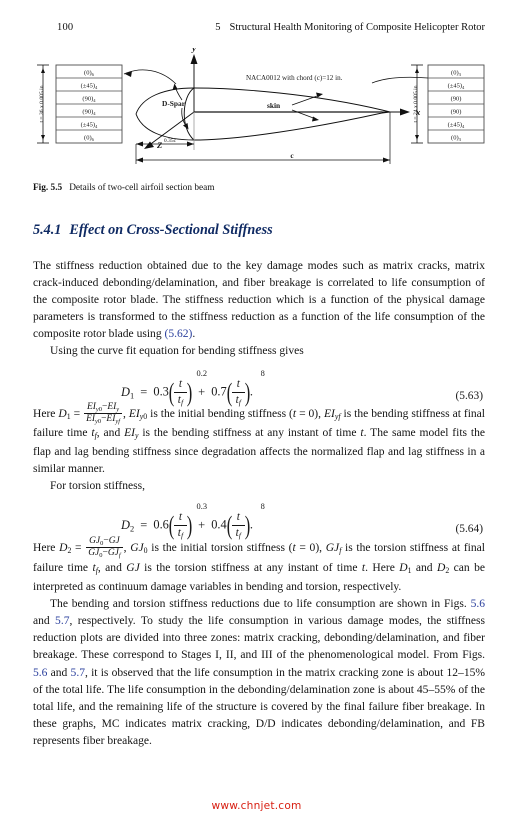  Describe the element at coordinates (469, 396) in the screenshot. I see `equation-5-63-tag: (5.63)` at that location.